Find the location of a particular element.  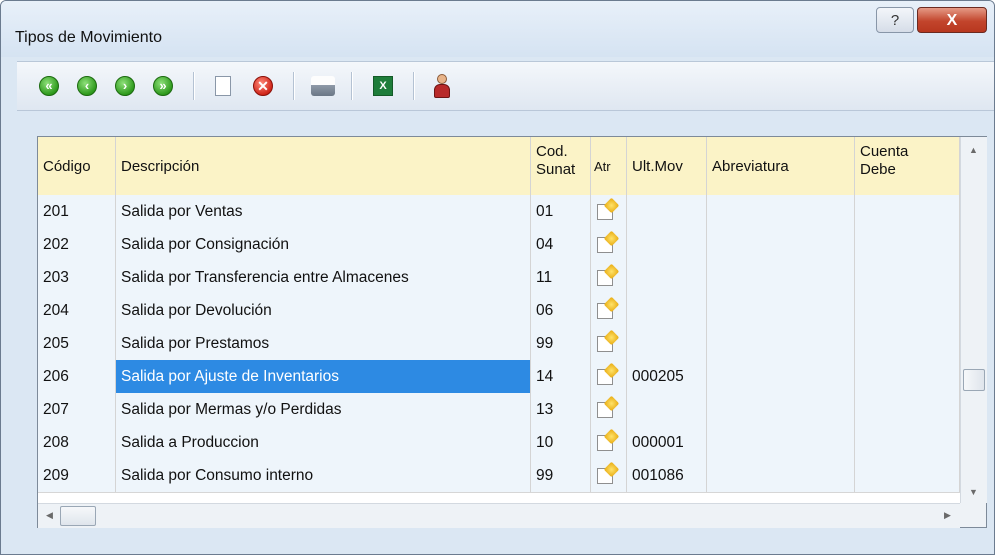

cell-codigo: 206 is located at coordinates (77, 376).